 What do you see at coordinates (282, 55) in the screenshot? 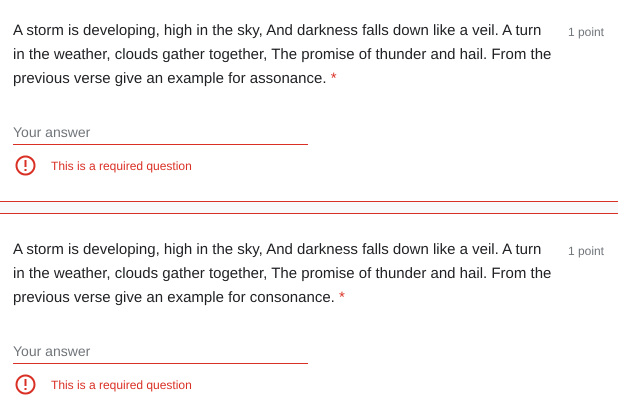
I see `question-text: A storm is developing, high in the sky, And darkness falls down like a veil. A turn in the weather, clouds gather together, The promise of thunder and hail. From the previous verse give an example for assonance. *` at bounding box center [282, 55].